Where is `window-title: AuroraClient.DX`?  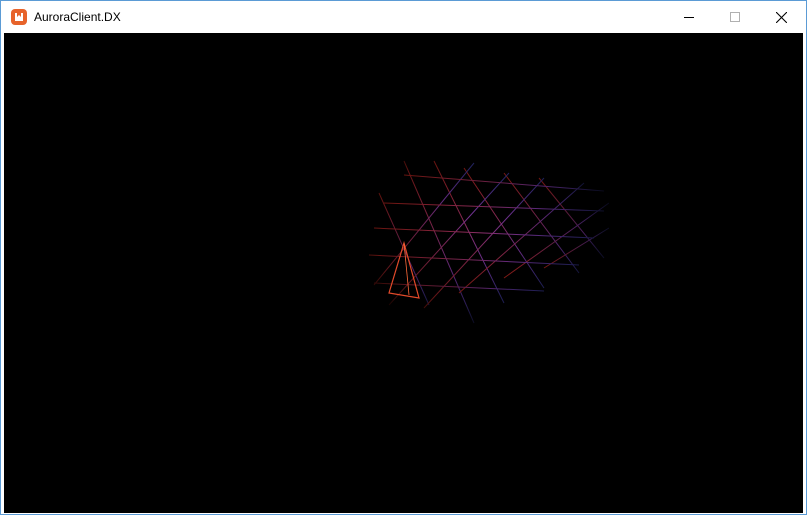 window-title: AuroraClient.DX is located at coordinates (77, 17).